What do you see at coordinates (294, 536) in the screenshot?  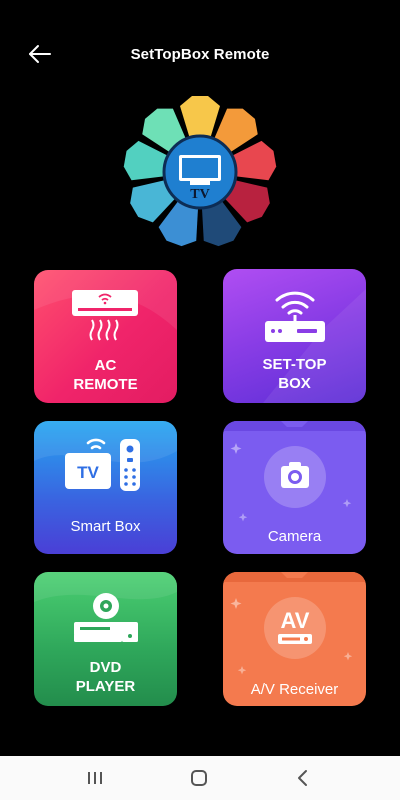 I see `camera-label: Camera` at bounding box center [294, 536].